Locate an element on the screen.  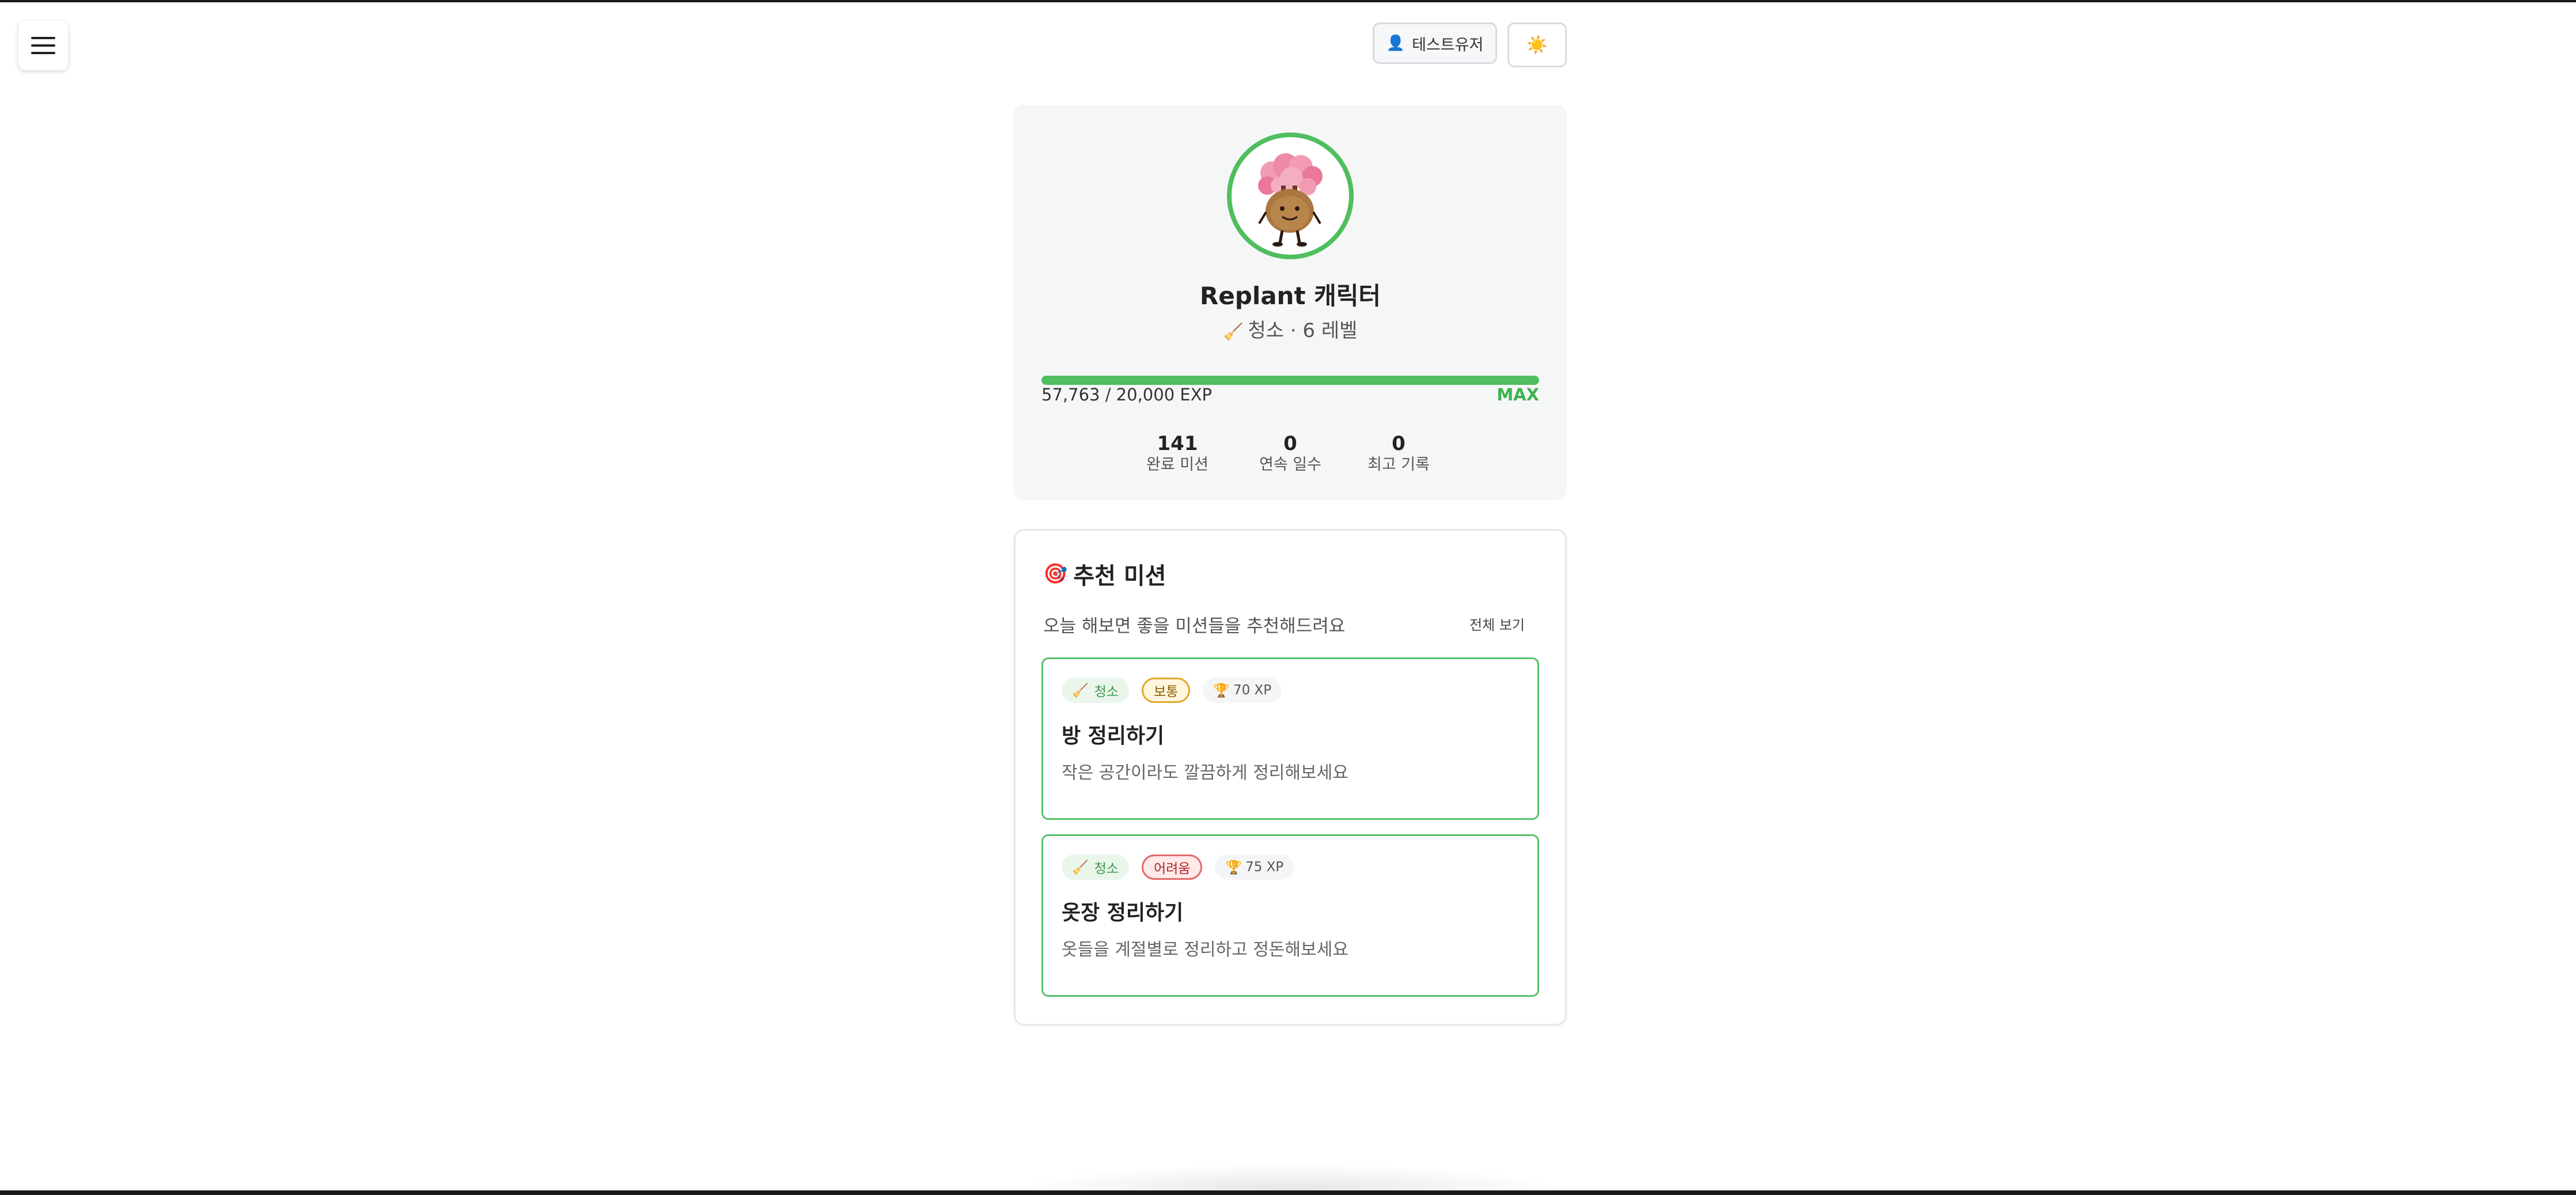
mission-tags: 🧹 청소 보통 🏆 70 XP is located at coordinates (1172, 690).